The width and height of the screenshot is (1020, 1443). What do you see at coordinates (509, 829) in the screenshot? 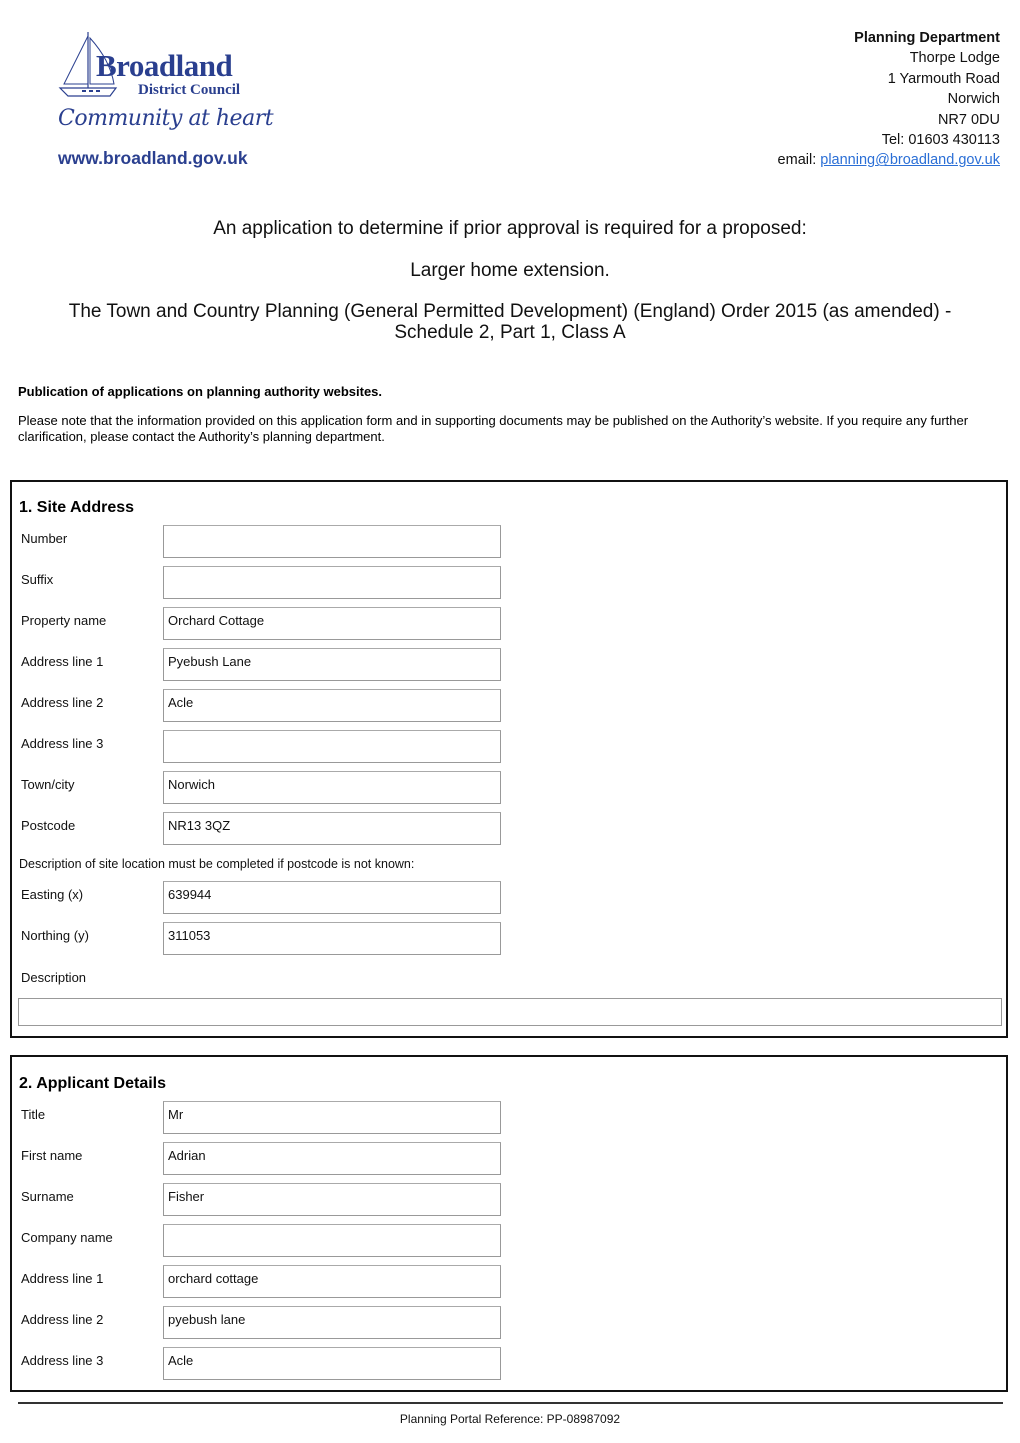
I see `field-postcode: Postcode NR13 3QZ` at bounding box center [509, 829].